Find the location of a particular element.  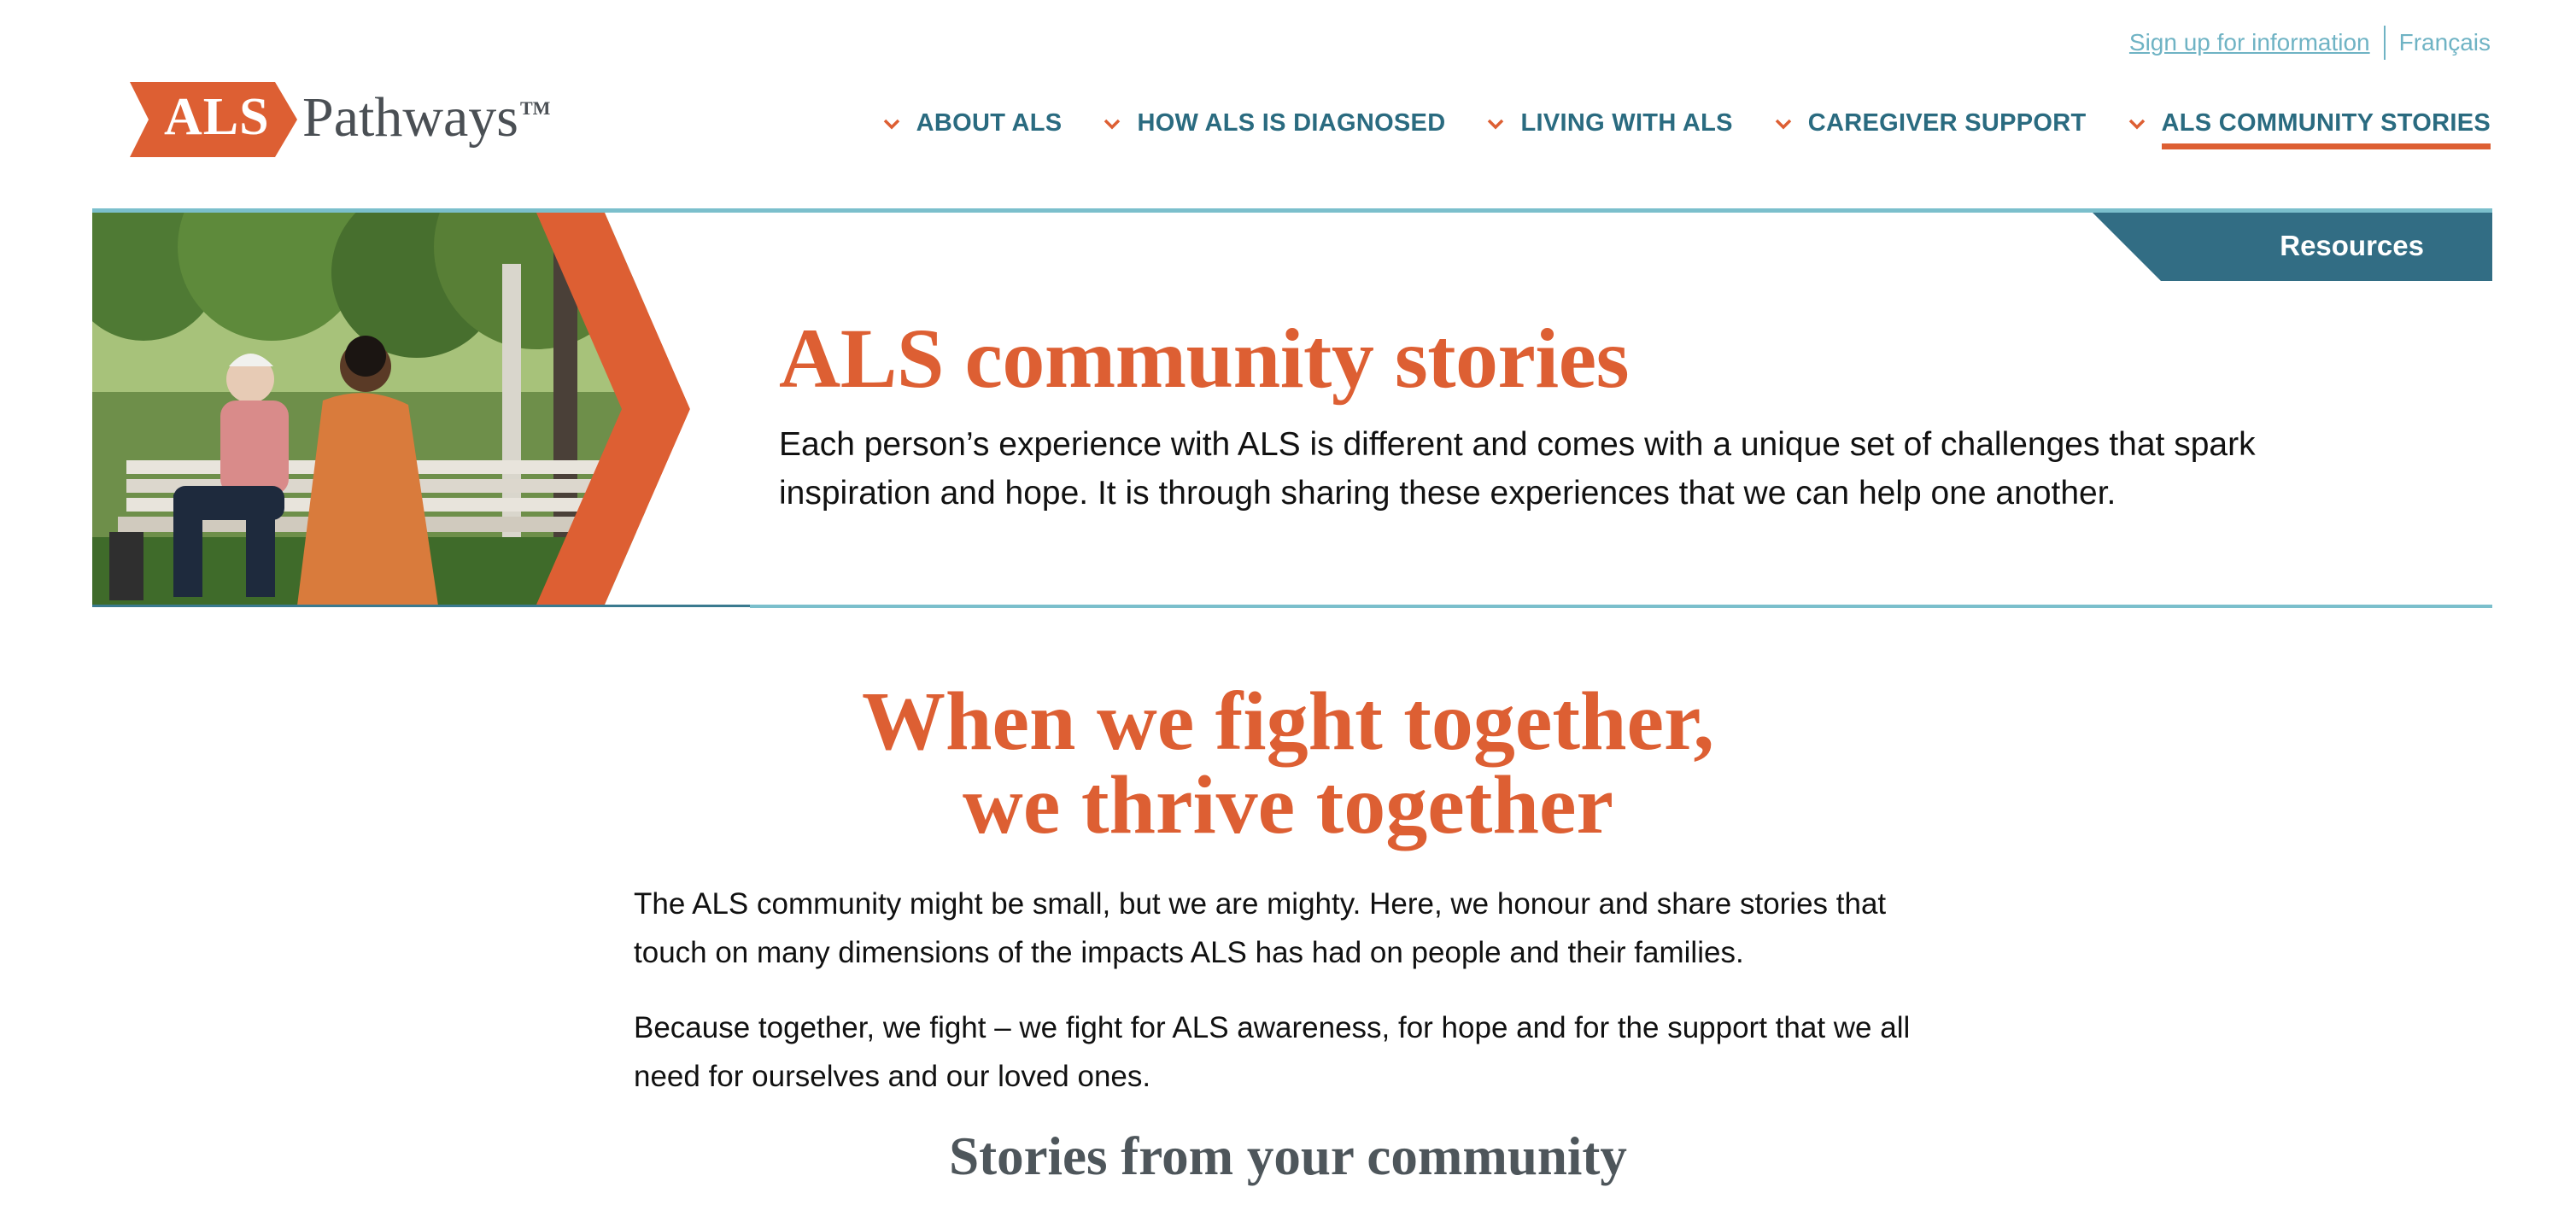

hero-bottom-border is located at coordinates (1621, 607).